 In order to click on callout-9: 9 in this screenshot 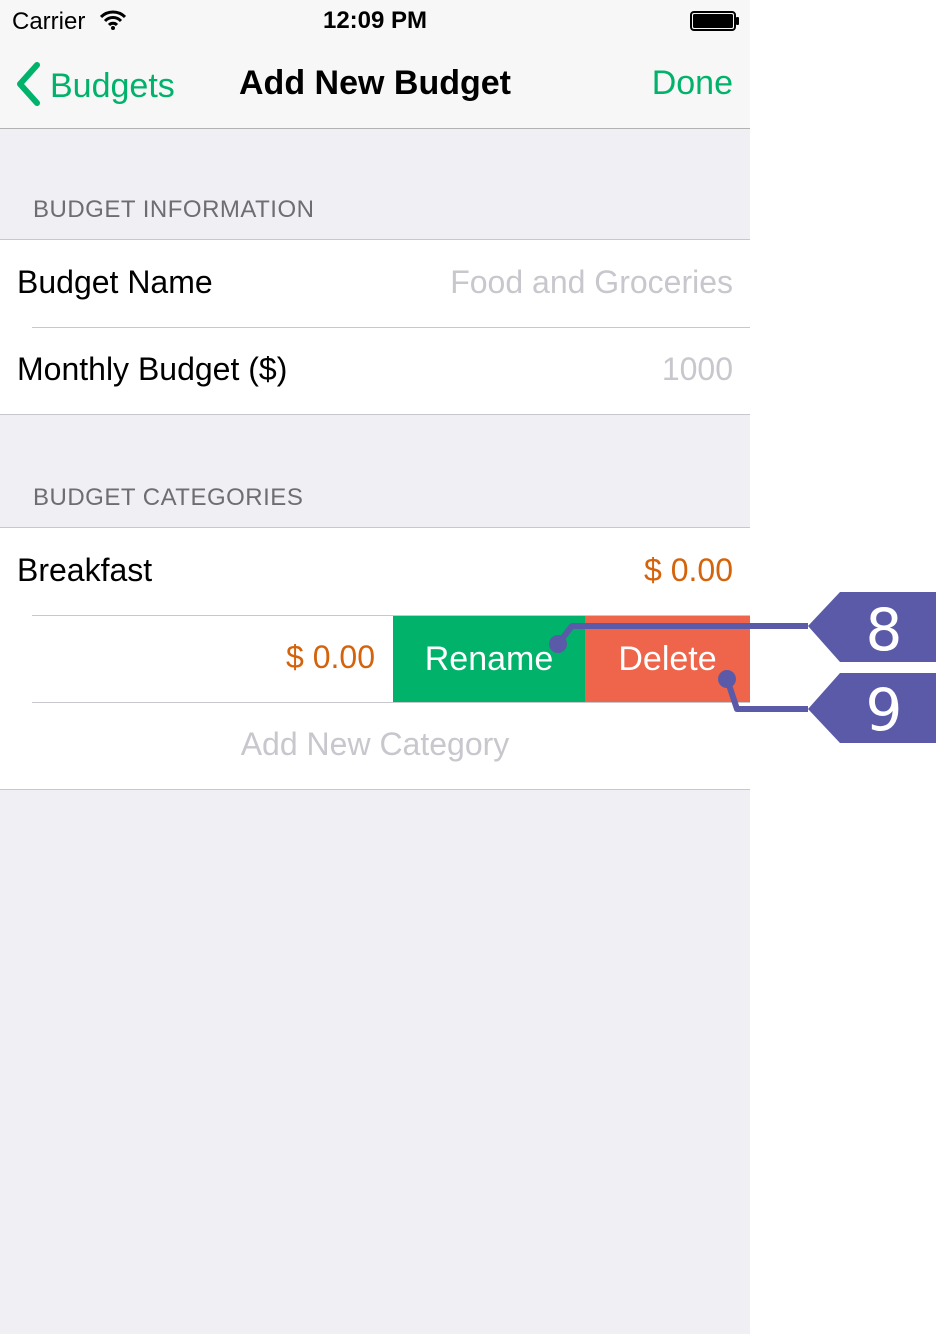, I will do `click(827, 707)`.